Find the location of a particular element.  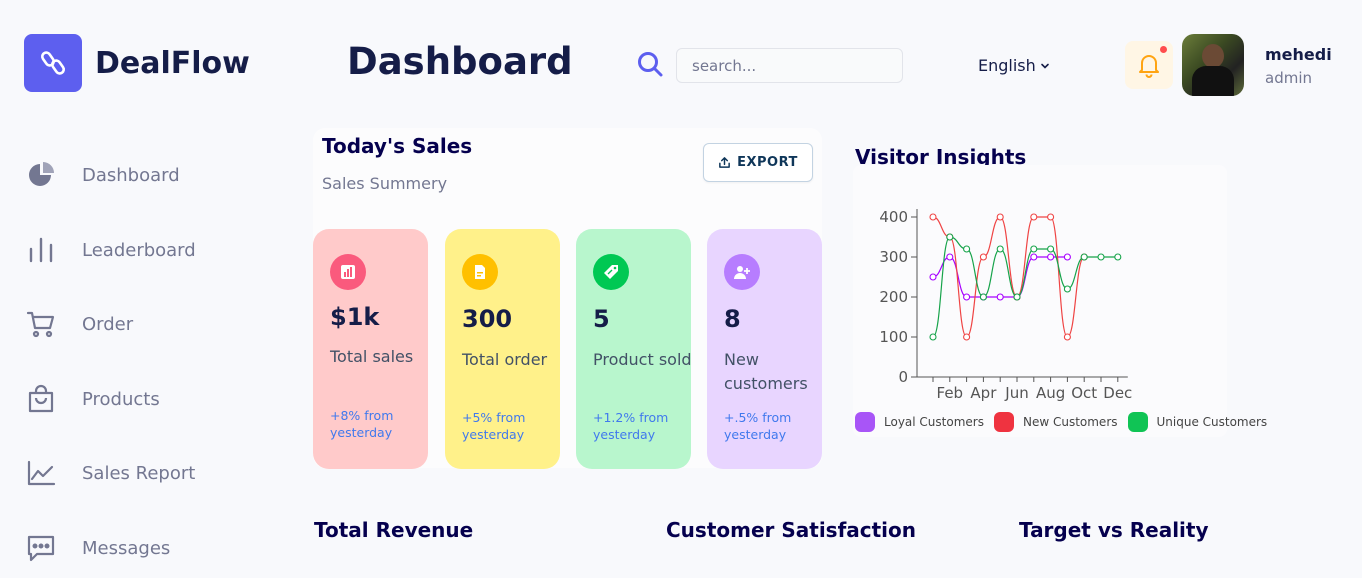

x-tick-label: Feb is located at coordinates (950, 393).